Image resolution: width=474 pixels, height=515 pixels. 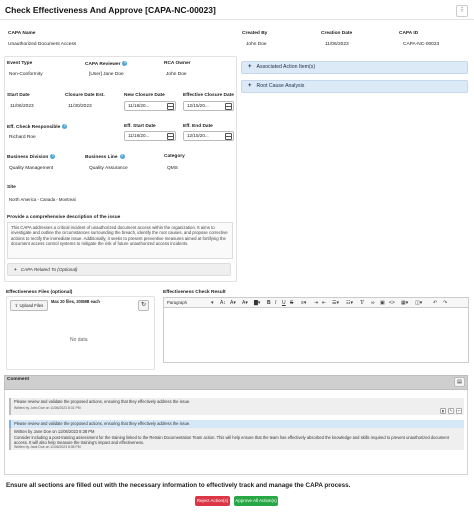 I want to click on event-type-value: Non-Conformity, so click(x=26, y=74).